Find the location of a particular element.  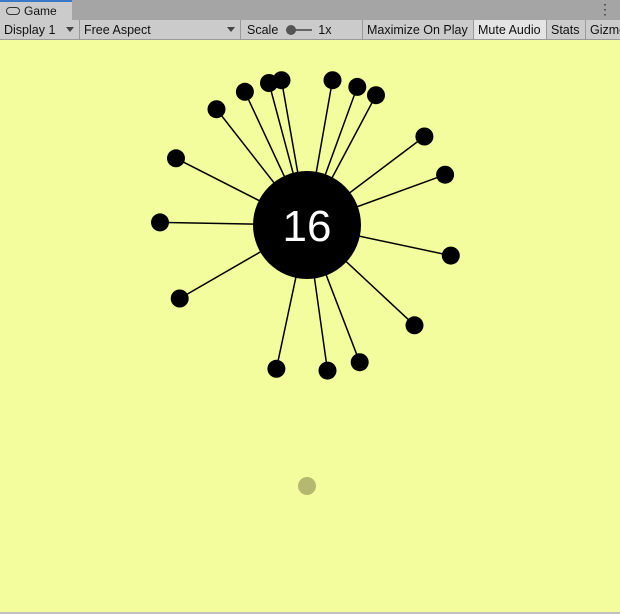

gizmos-label: Gizmos is located at coordinates (605, 29).